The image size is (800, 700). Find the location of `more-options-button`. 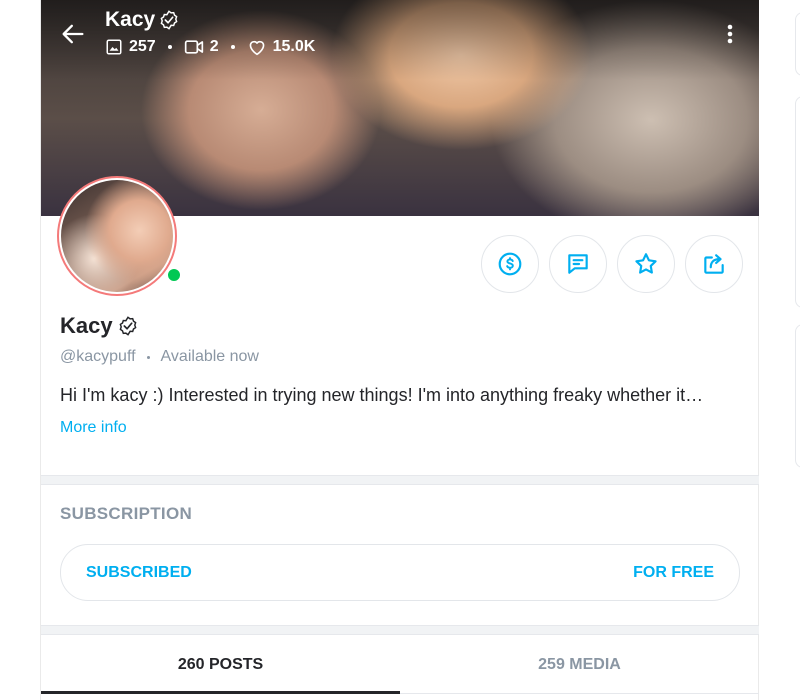

more-options-button is located at coordinates (730, 34).